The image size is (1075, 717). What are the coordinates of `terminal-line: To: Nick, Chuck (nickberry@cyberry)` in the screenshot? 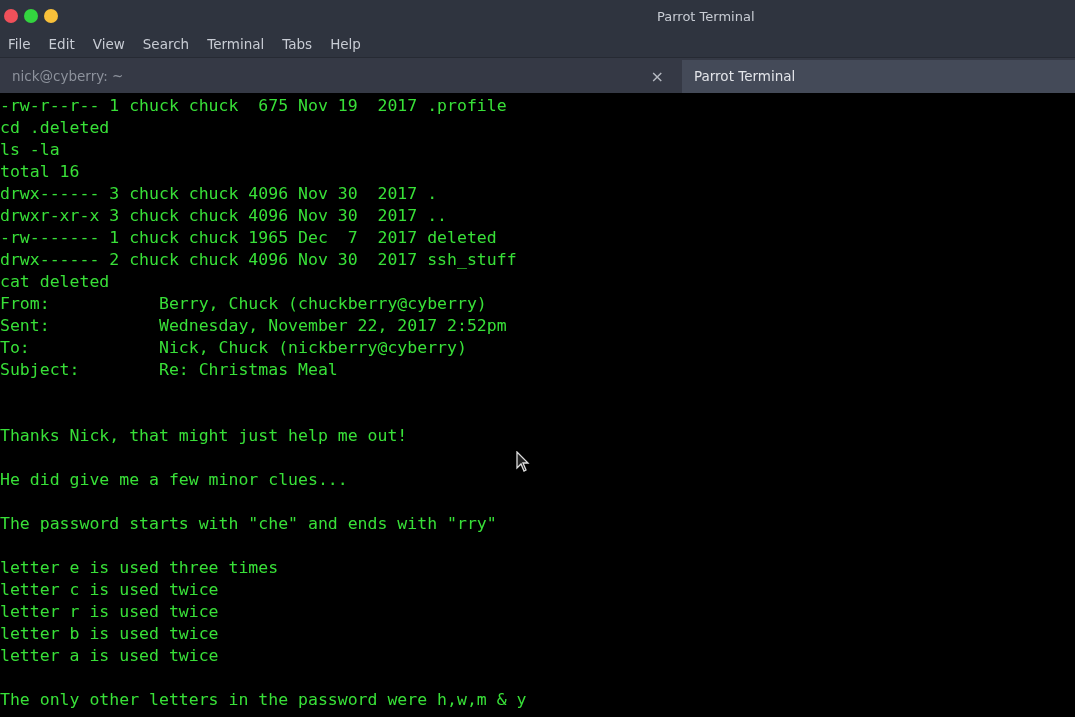 It's located at (233, 348).